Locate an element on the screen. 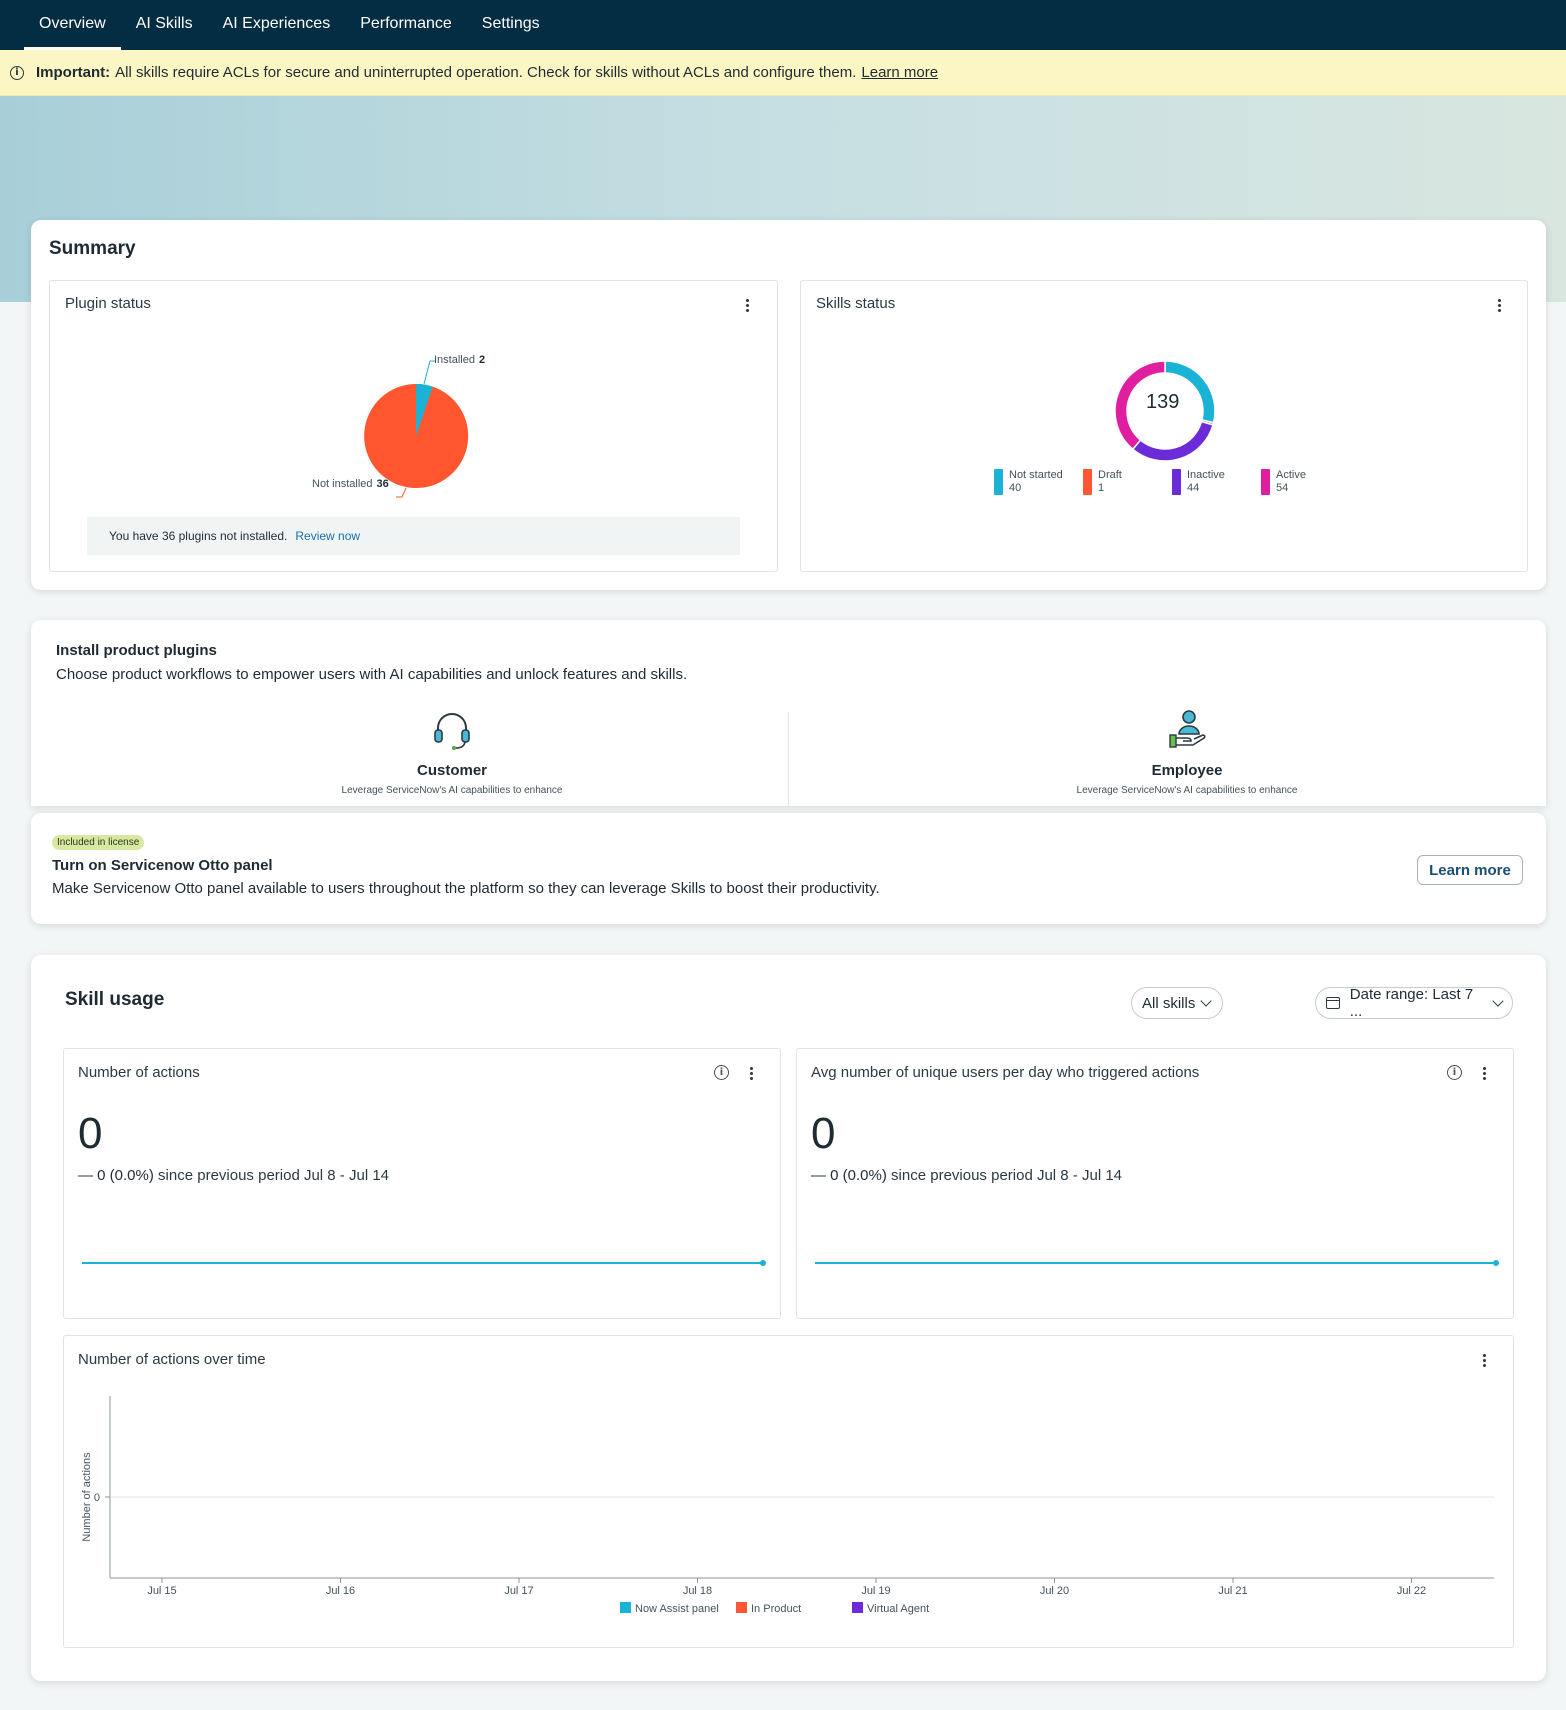 The width and height of the screenshot is (1566, 1710). legend-swatch-in-product is located at coordinates (741, 1607).